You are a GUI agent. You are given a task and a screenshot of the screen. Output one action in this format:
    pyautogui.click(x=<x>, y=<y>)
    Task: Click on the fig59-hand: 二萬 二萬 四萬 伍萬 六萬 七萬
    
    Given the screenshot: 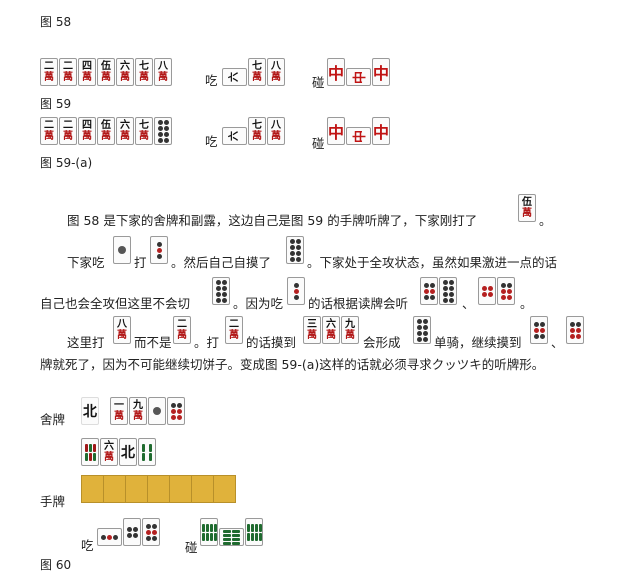 What is the action you would take?
    pyautogui.click(x=106, y=131)
    